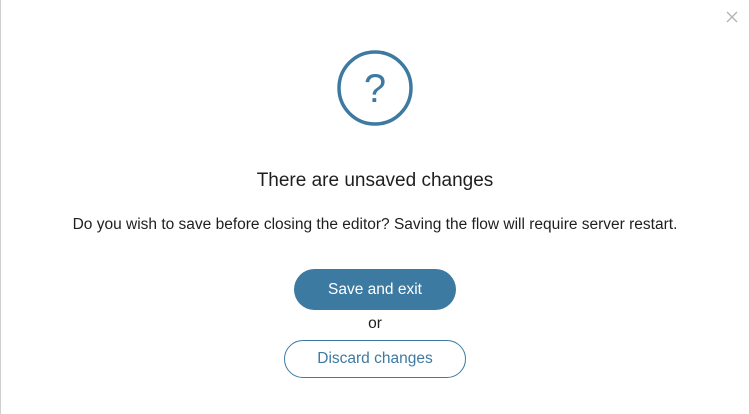 The image size is (750, 414). What do you see at coordinates (732, 17) in the screenshot?
I see `close-icon` at bounding box center [732, 17].